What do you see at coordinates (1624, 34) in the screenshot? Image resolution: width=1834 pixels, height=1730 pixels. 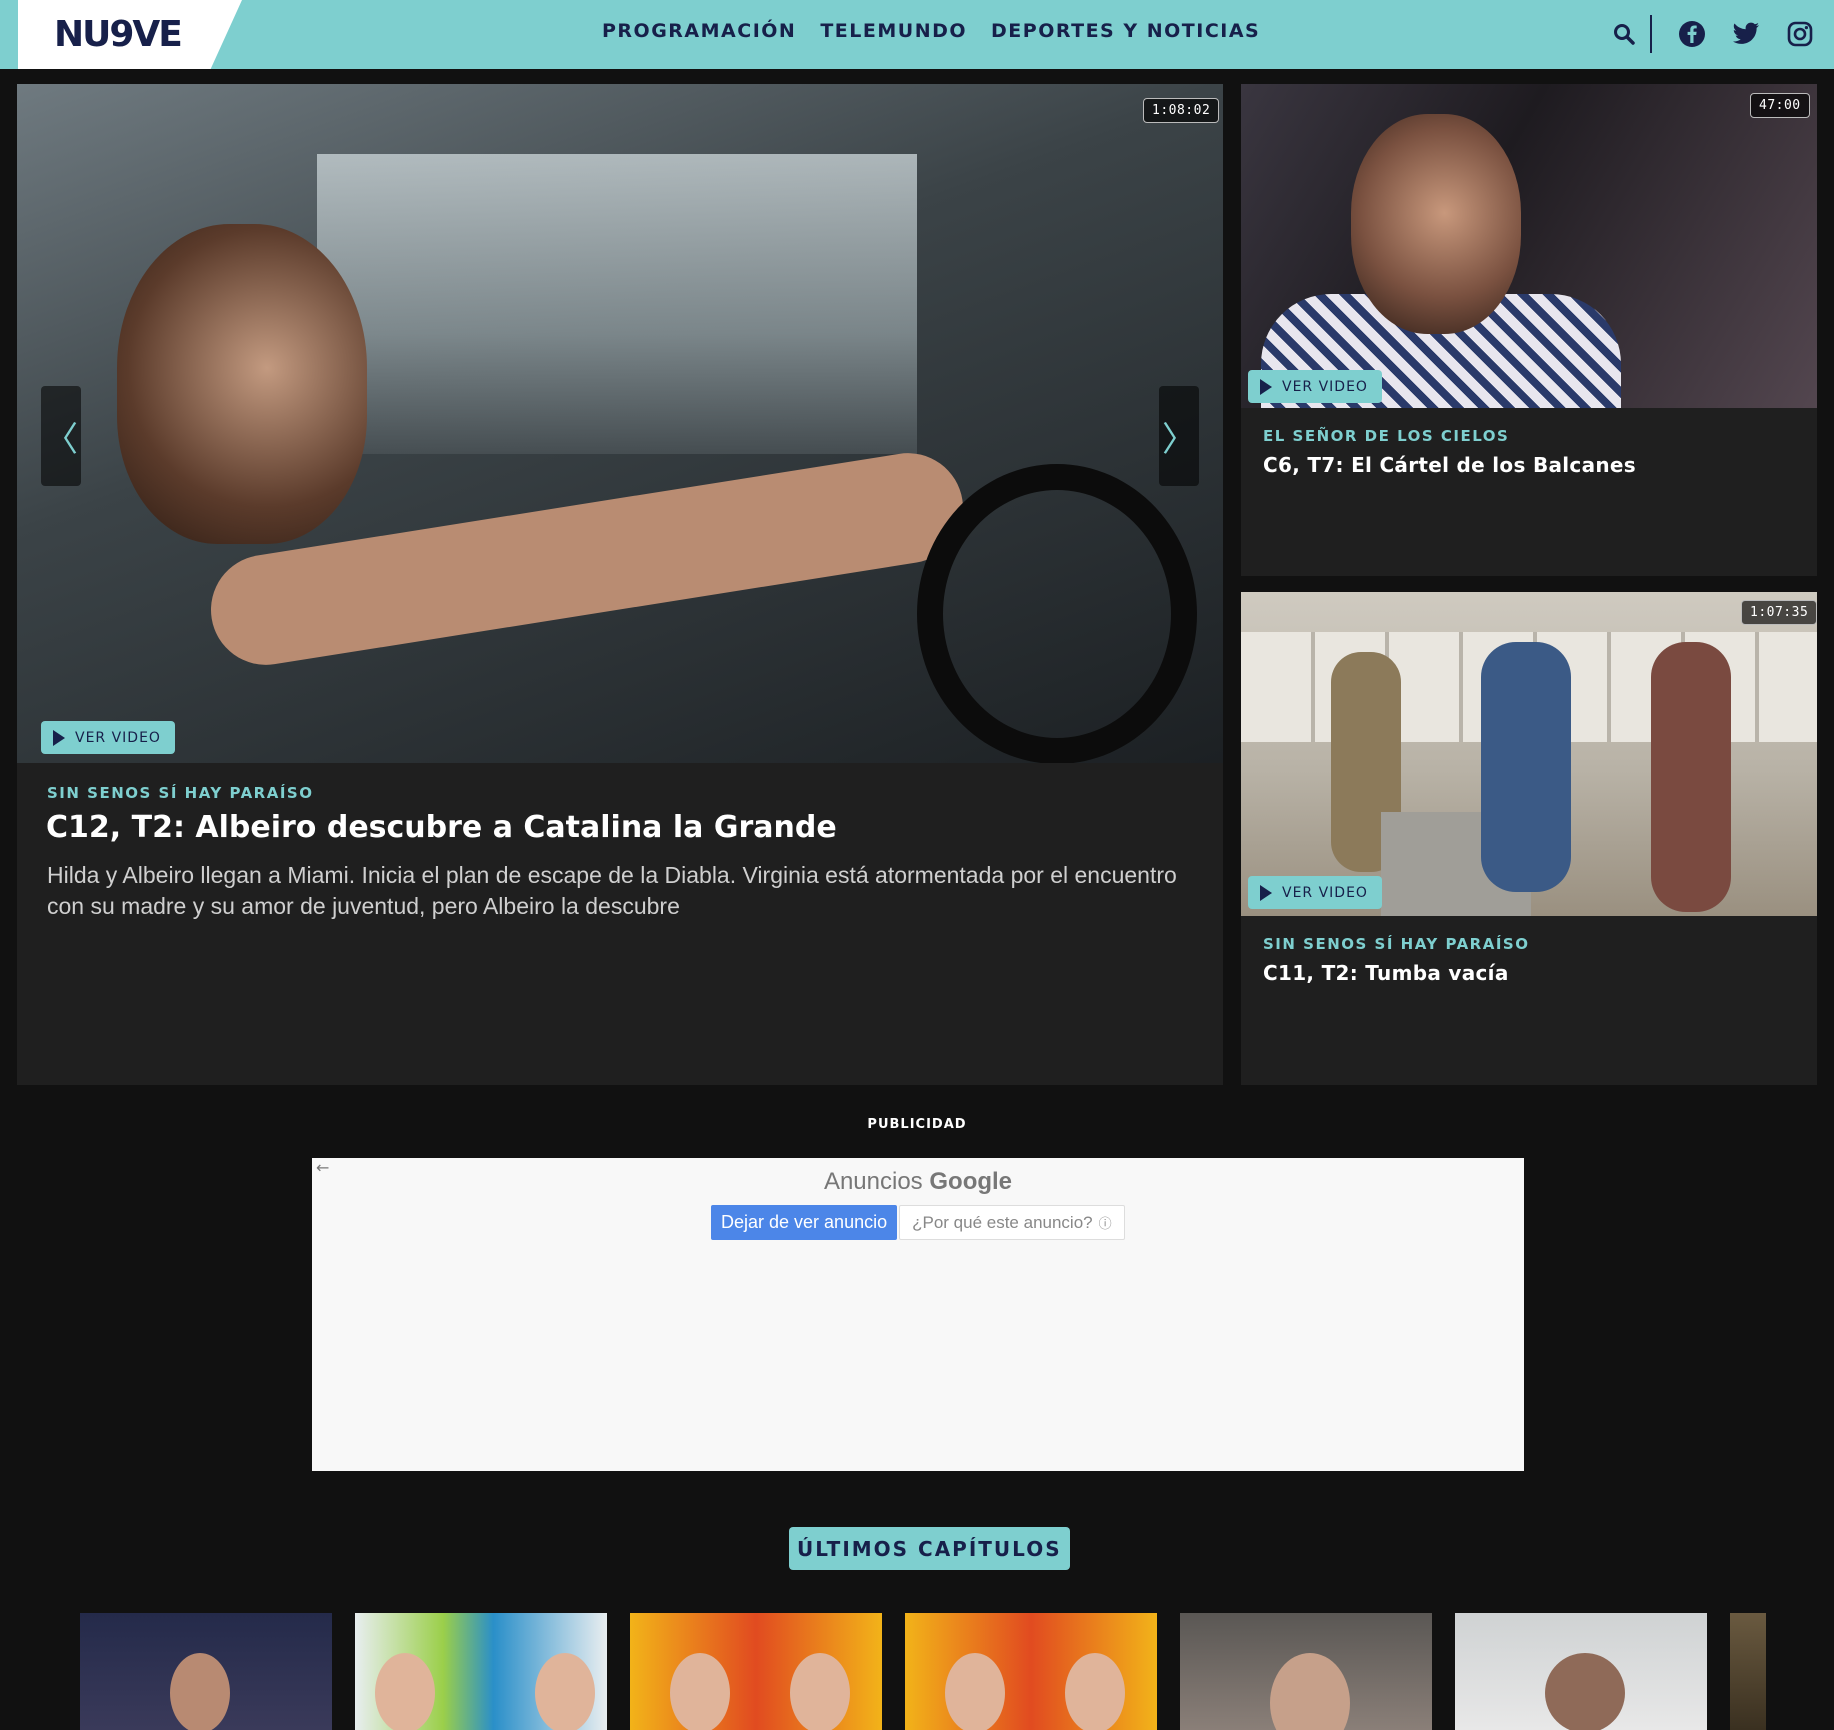 I see `search-icon` at bounding box center [1624, 34].